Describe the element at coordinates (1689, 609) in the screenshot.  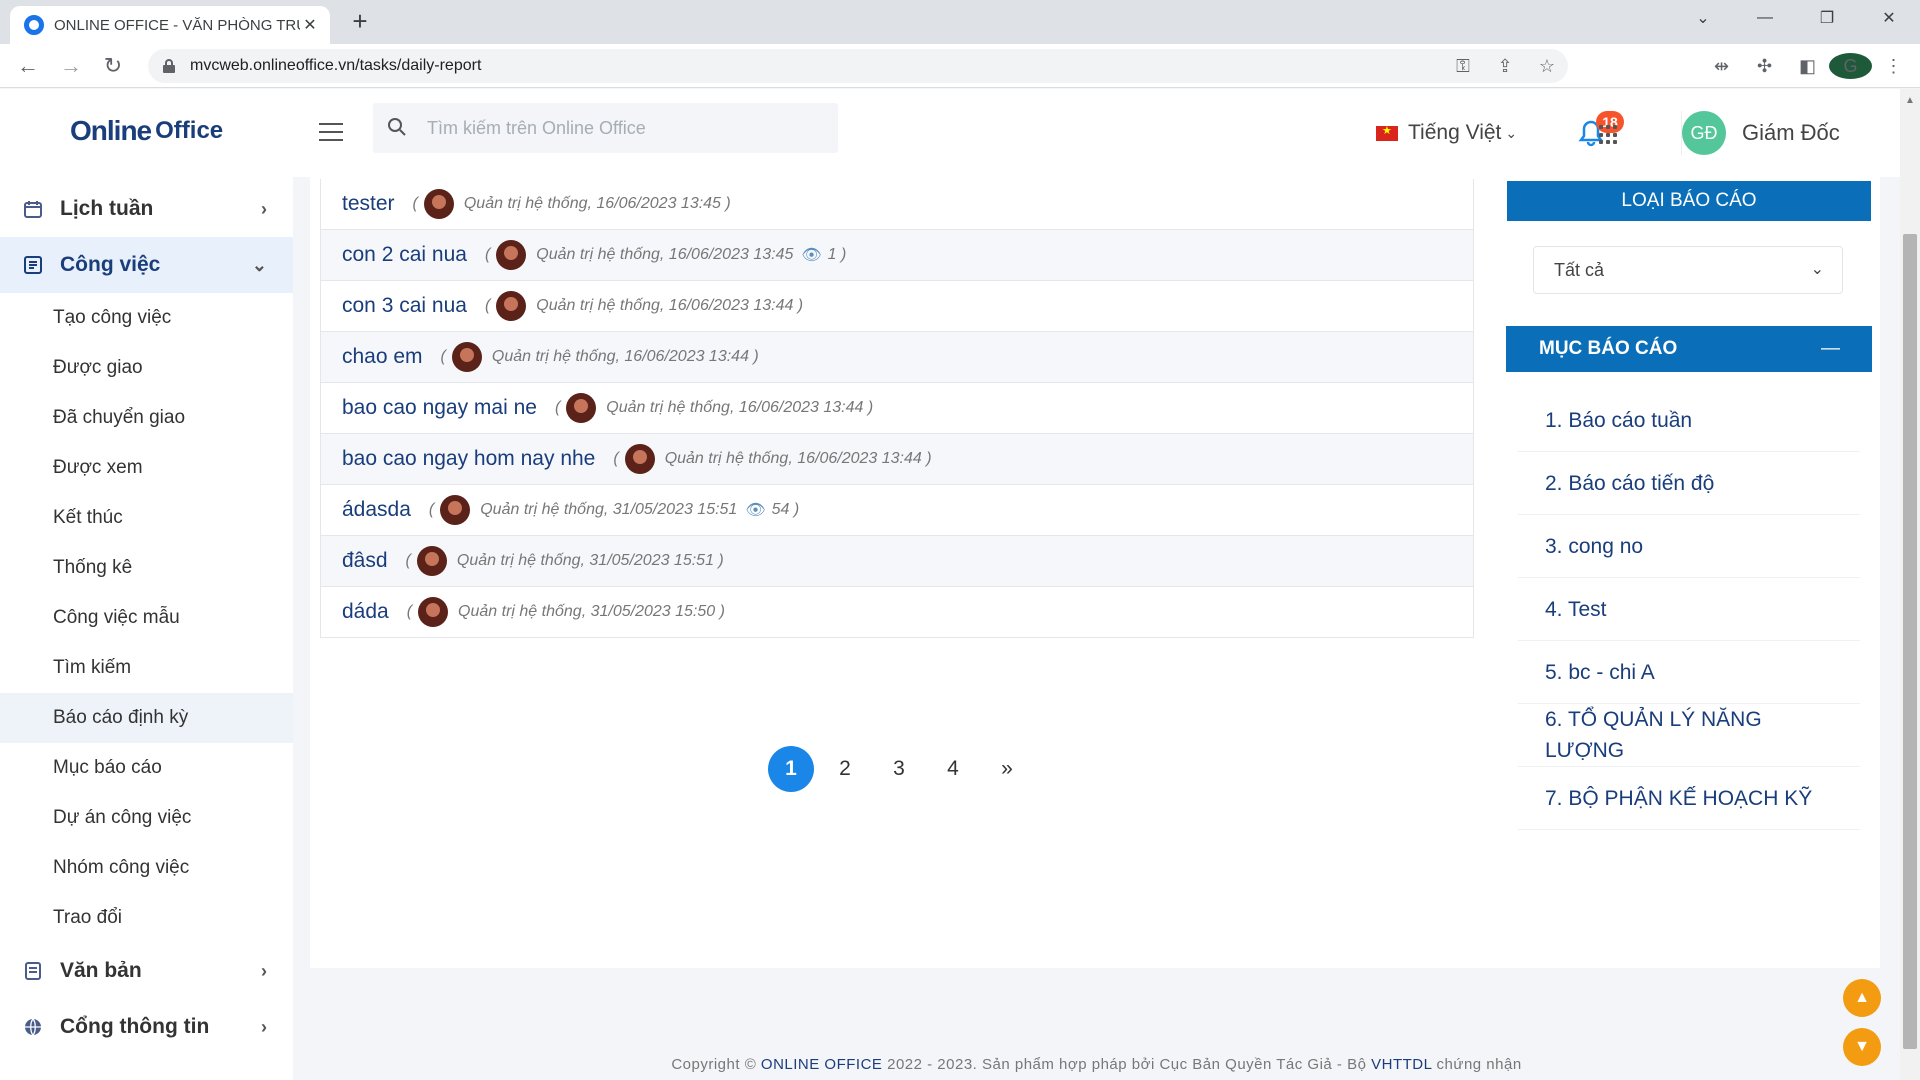
I see `list-item: 4. Test` at that location.